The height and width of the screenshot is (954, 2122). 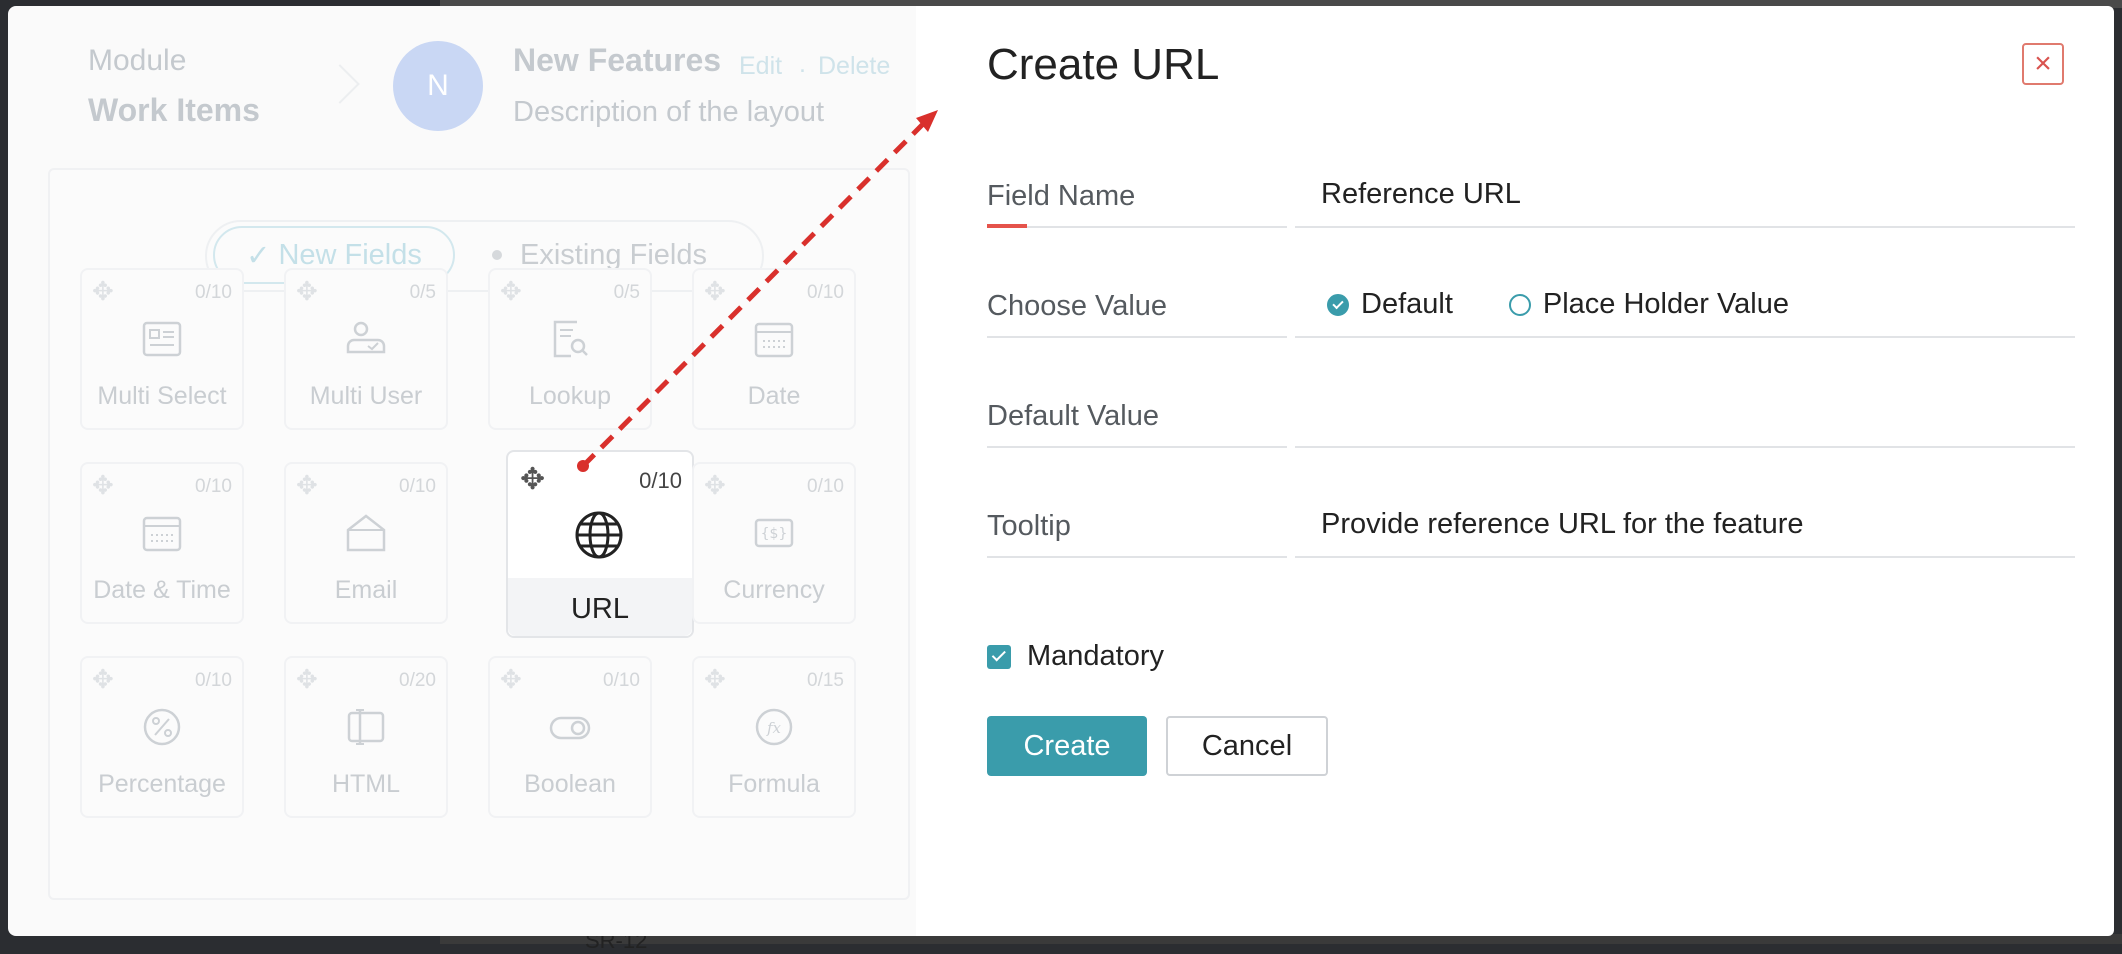 What do you see at coordinates (774, 590) in the screenshot?
I see `field-label: Currency` at bounding box center [774, 590].